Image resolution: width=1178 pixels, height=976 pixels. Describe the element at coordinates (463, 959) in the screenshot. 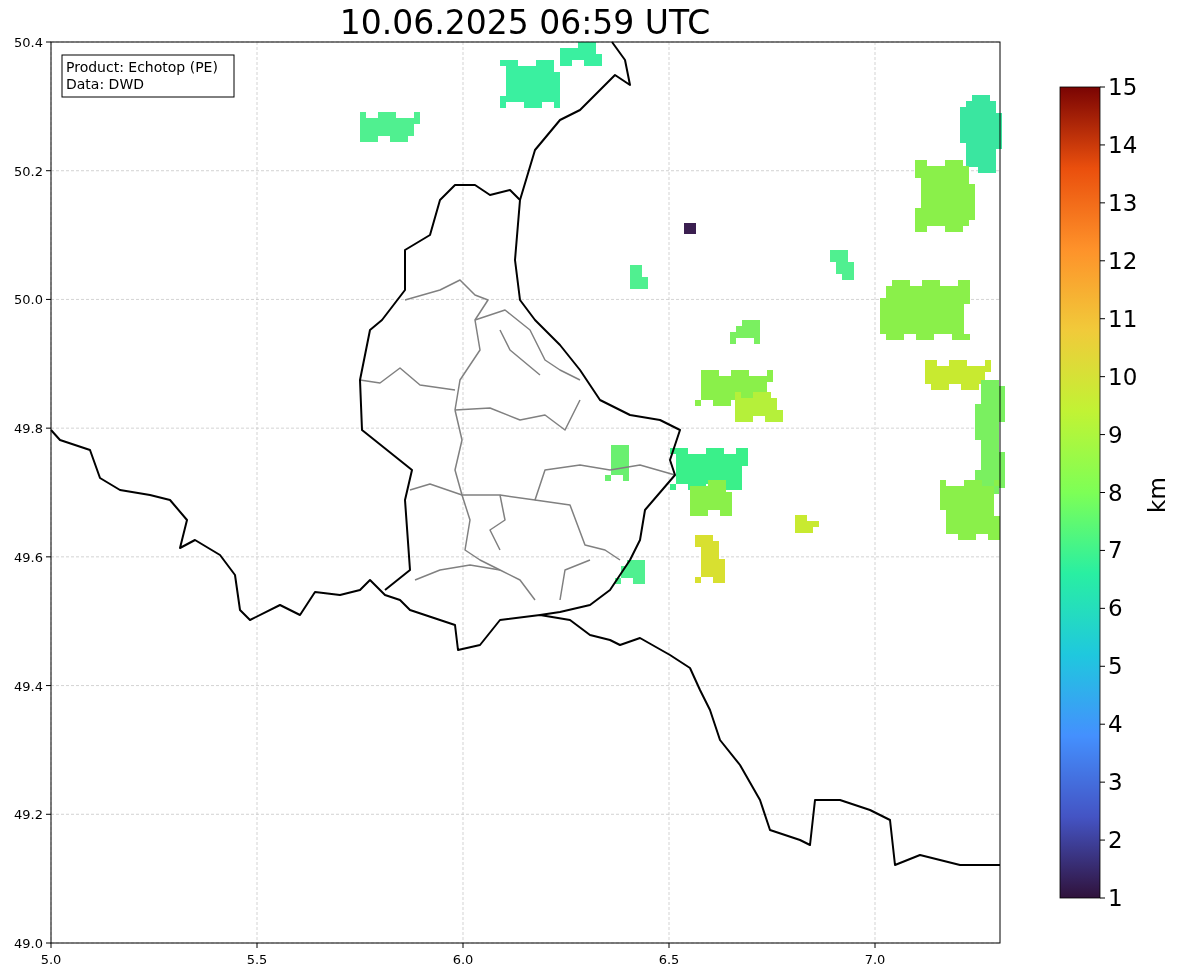

I see `axis-tick-label: 6.0` at that location.